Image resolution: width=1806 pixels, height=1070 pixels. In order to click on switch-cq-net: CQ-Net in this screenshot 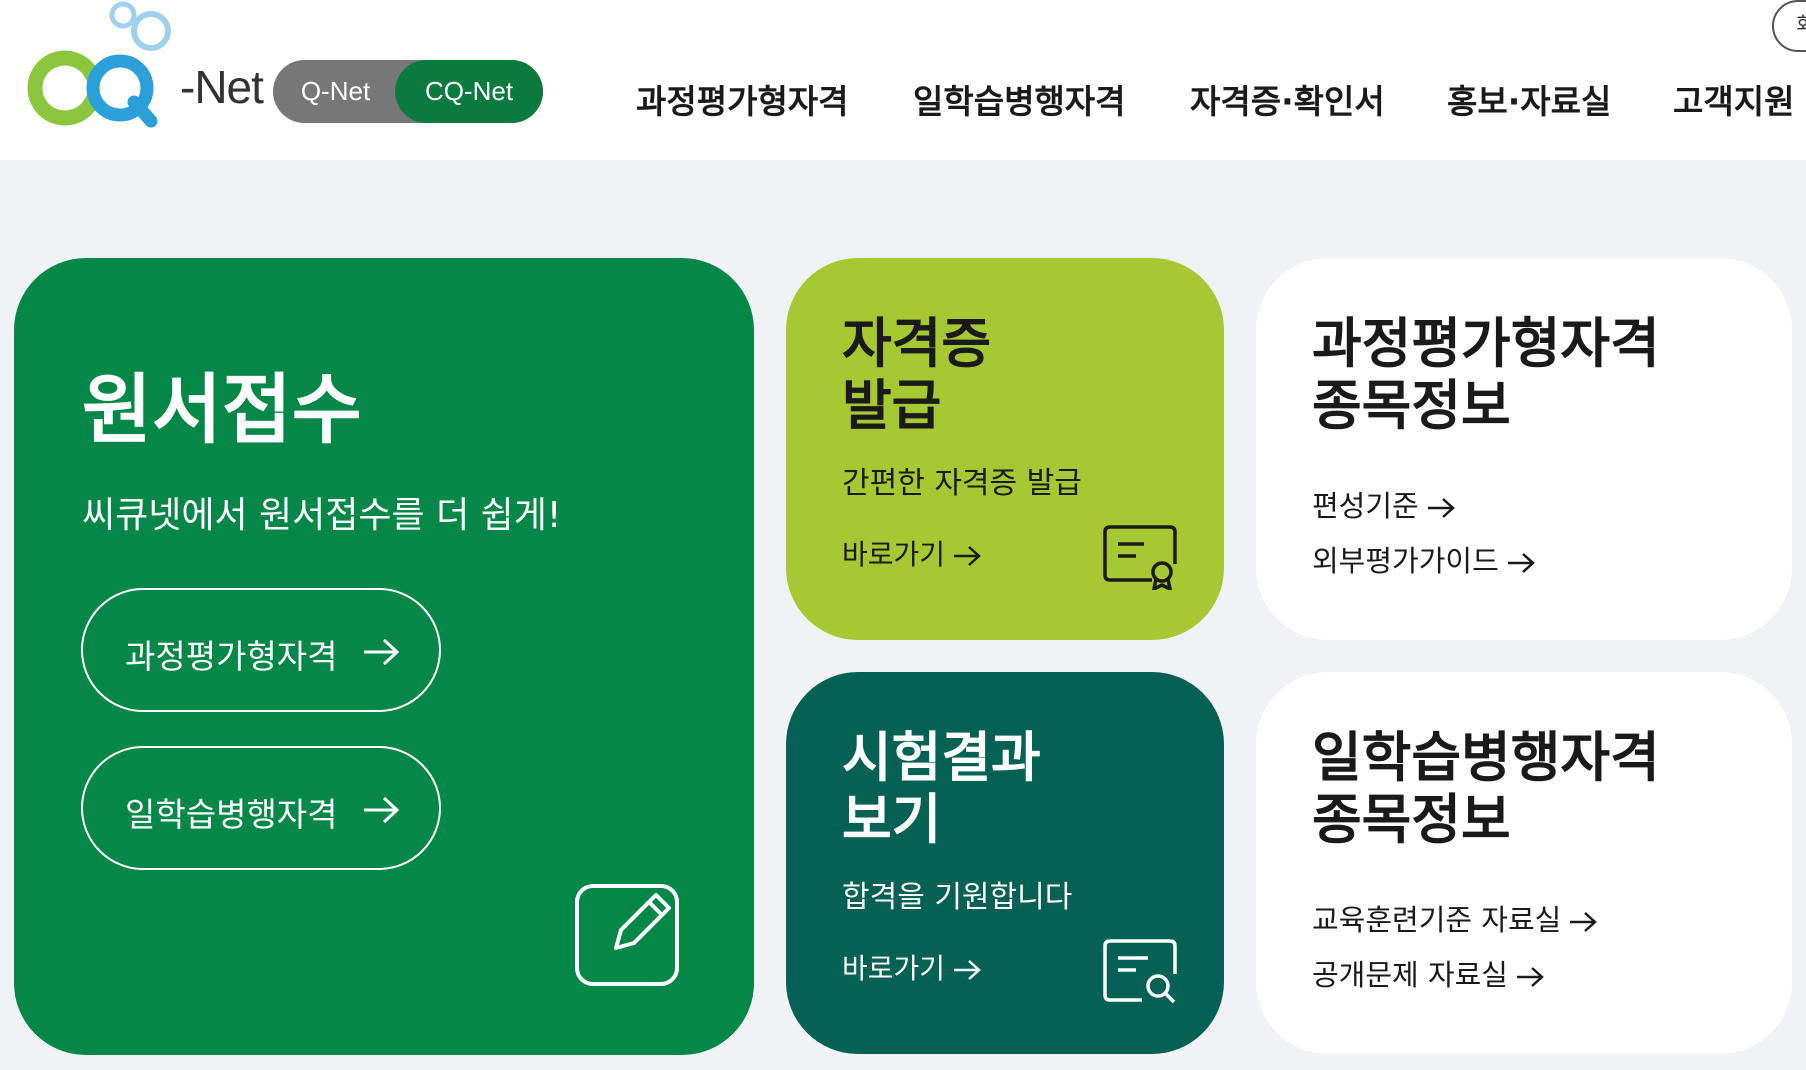, I will do `click(469, 91)`.